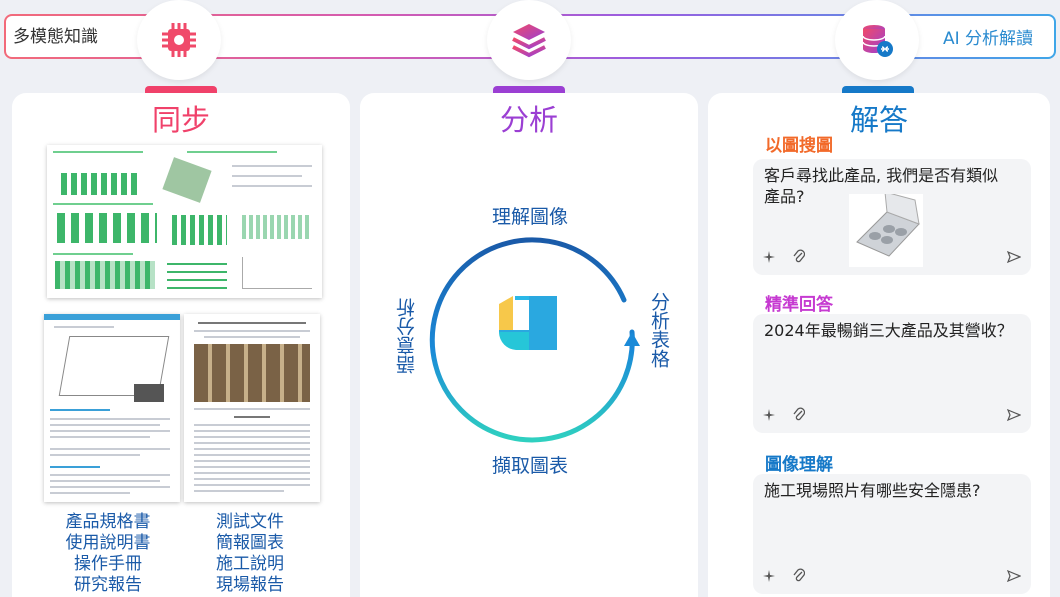 This screenshot has height=597, width=1060. I want to click on image-understanding-title: 圖像理解, so click(799, 465).